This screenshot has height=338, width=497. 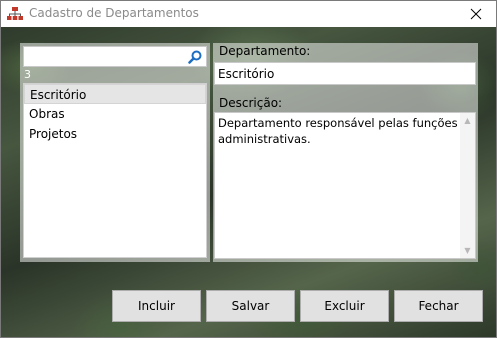 I want to click on excluir-button: Excluir, so click(x=344, y=306).